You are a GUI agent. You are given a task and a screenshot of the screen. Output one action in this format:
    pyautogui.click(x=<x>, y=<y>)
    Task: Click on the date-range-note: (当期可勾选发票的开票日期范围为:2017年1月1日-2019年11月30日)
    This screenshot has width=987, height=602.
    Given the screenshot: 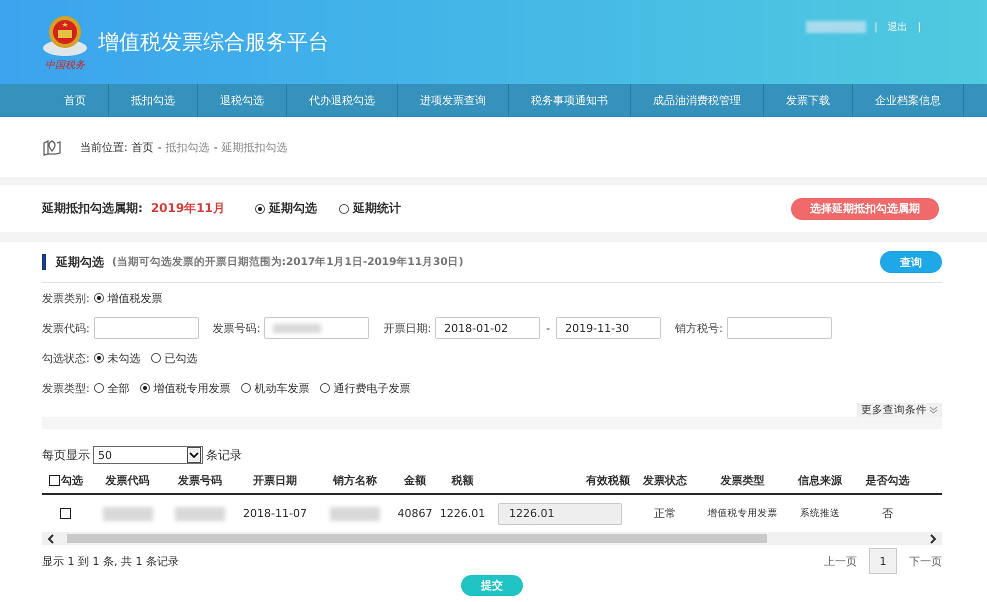 What is the action you would take?
    pyautogui.click(x=288, y=262)
    